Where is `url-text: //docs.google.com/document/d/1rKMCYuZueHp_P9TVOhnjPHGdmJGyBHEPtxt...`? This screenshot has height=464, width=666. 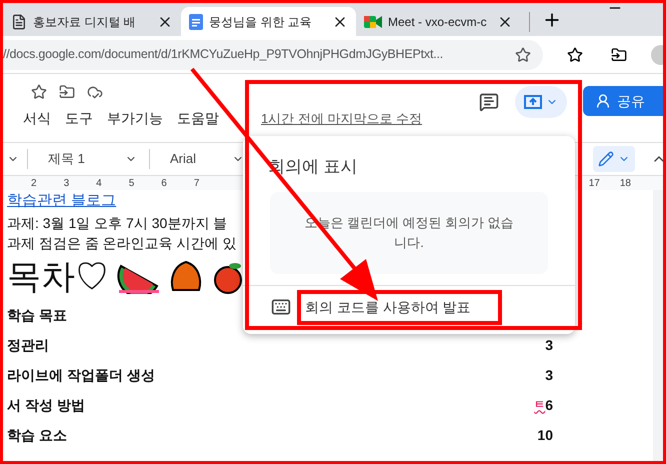
url-text: //docs.google.com/document/d/1rKMCYuZueHp_P9TVOhnjPHGdmJGyBHEPtxt... is located at coordinates (223, 55).